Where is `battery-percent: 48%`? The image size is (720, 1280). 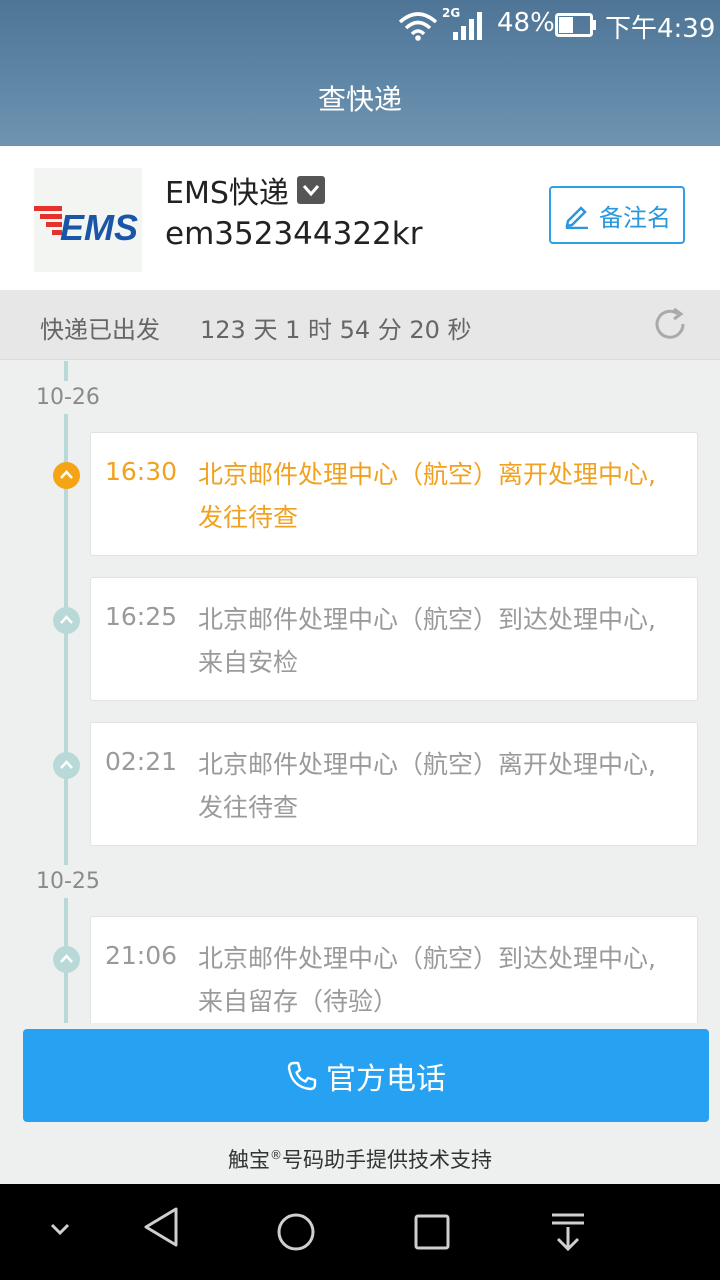 battery-percent: 48% is located at coordinates (526, 23).